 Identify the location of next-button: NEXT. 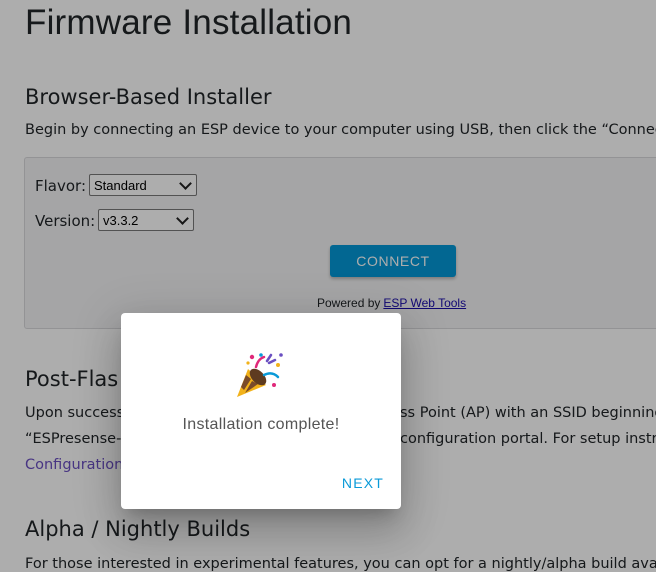
(363, 483).